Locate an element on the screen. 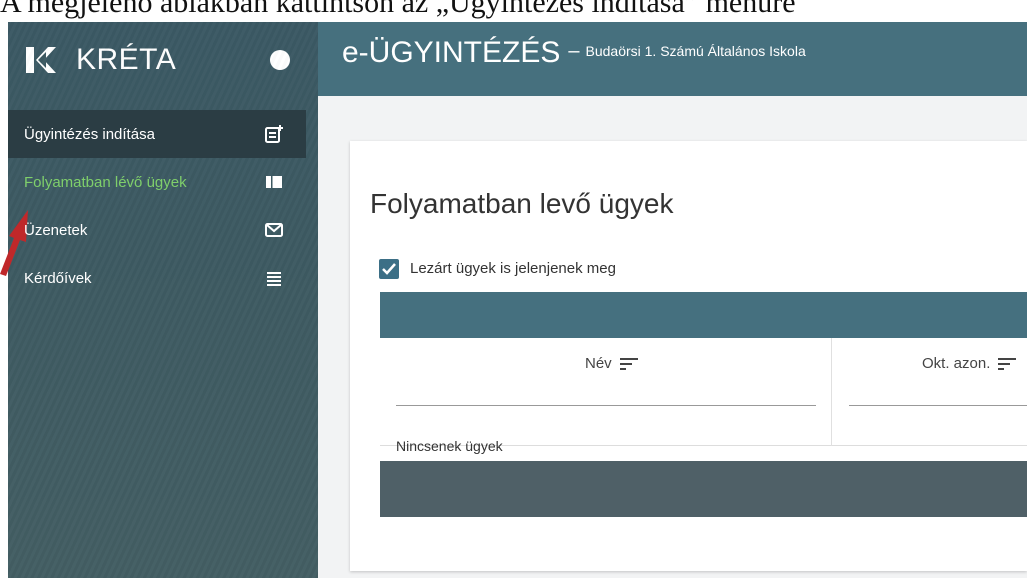 The image size is (1027, 578). closed-cases-checkbox is located at coordinates (389, 269).